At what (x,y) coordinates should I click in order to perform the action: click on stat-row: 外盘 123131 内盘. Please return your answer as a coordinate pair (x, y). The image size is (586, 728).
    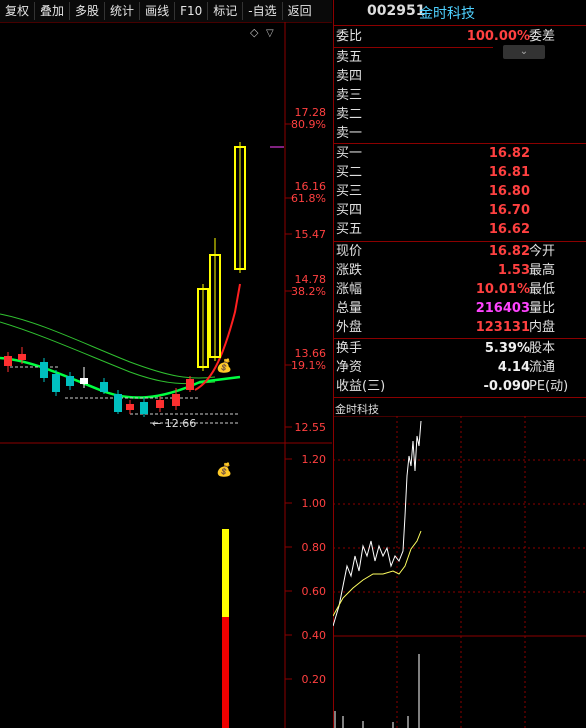
    Looking at the image, I should click on (459, 328).